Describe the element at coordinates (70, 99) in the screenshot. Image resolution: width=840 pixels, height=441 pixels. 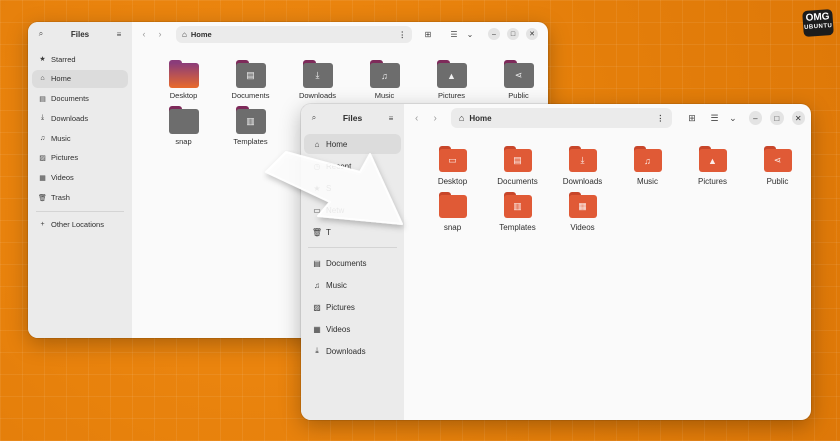
I see `sidebar-item-label: Documents` at that location.